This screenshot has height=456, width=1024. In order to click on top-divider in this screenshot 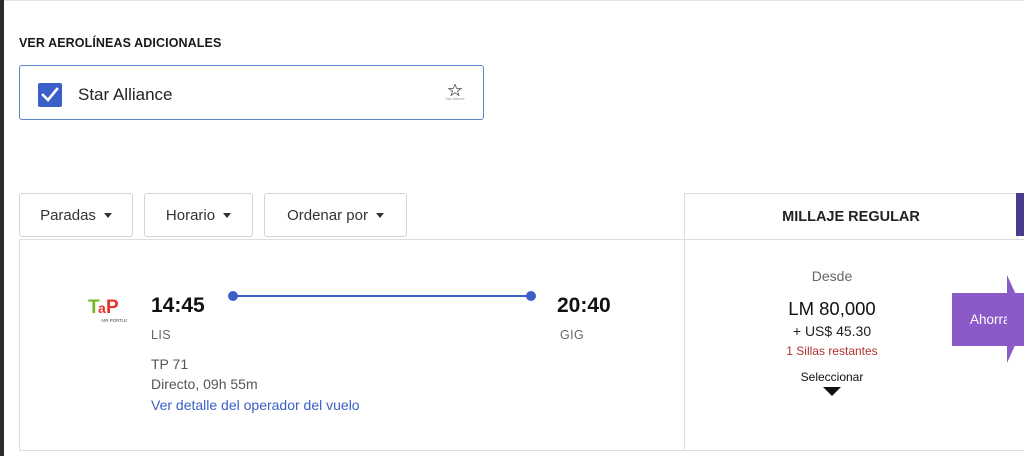, I will do `click(512, 0)`.